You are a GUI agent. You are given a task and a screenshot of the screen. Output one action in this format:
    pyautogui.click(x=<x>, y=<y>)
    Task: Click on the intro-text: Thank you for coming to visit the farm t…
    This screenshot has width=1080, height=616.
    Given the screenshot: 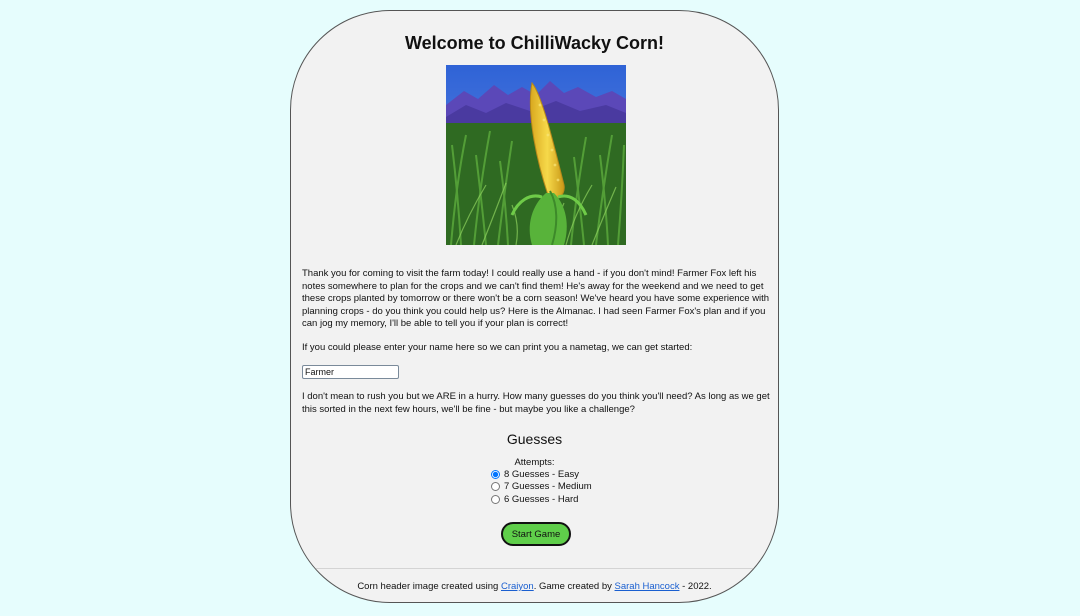 What is the action you would take?
    pyautogui.click(x=536, y=299)
    